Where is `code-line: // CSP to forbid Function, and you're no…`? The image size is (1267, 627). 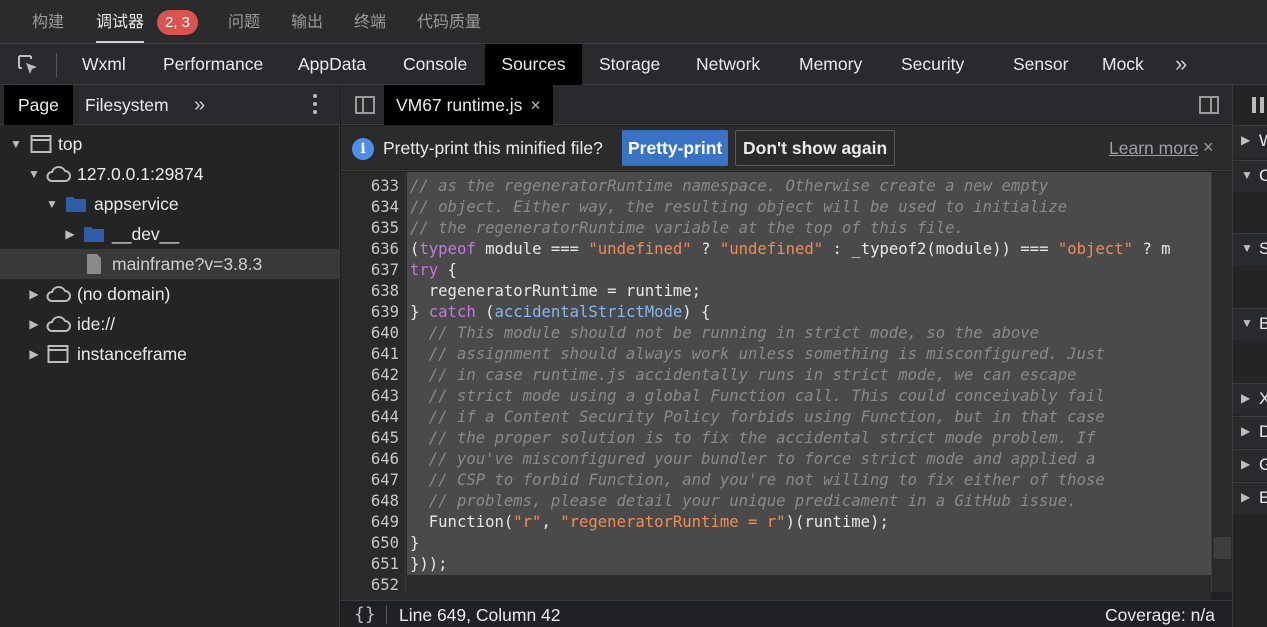
code-line: // CSP to forbid Function, and you're no… is located at coordinates (810, 480).